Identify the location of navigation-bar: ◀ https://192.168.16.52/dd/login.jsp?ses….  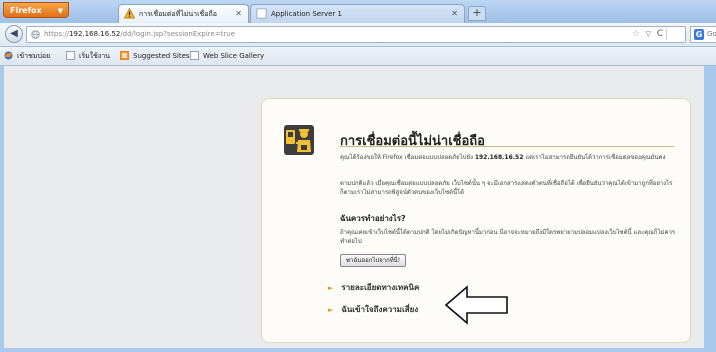
(358, 35).